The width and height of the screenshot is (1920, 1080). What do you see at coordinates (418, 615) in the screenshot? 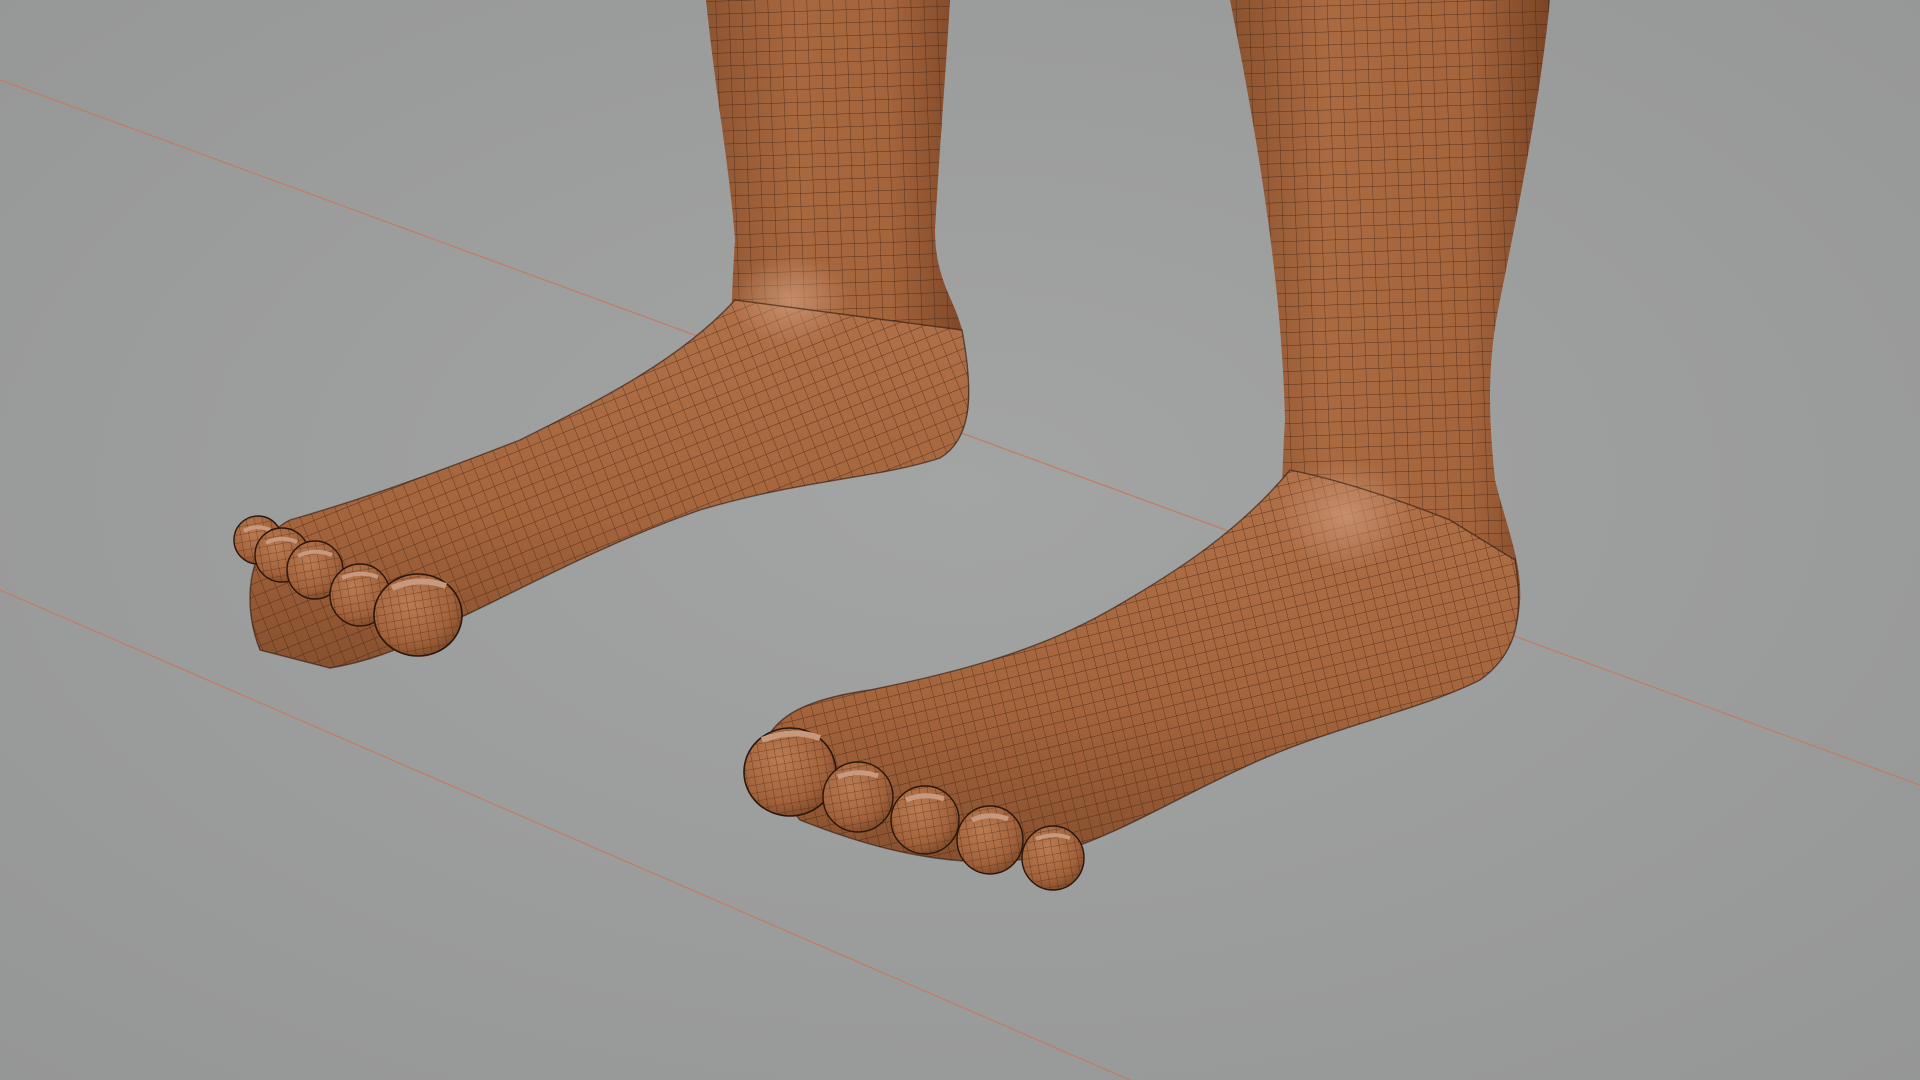
I see `left-toe-big` at bounding box center [418, 615].